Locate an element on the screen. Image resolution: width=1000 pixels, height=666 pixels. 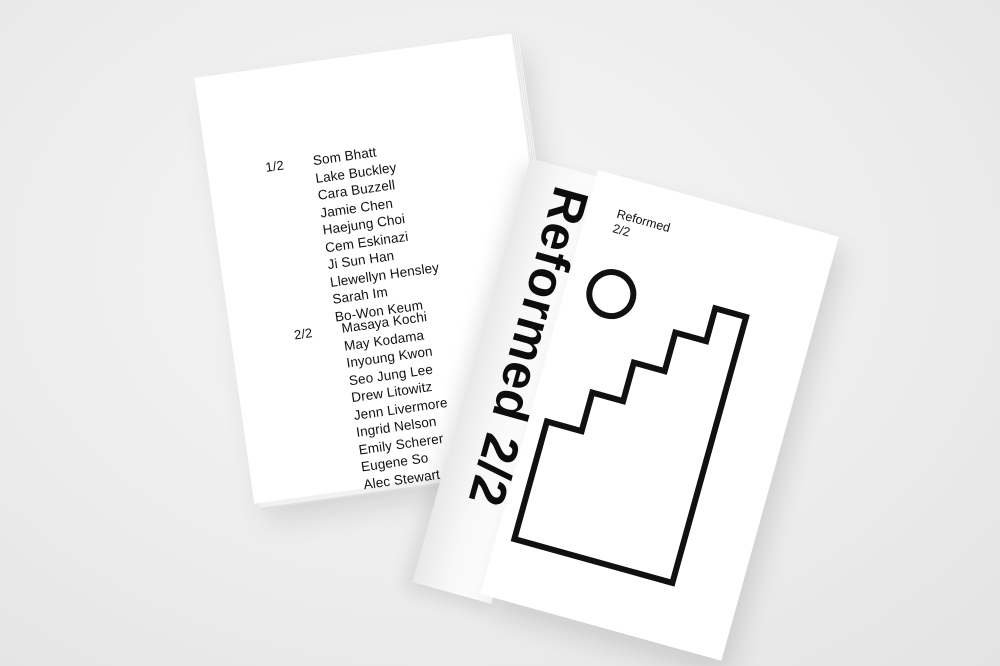
circle-shape is located at coordinates (611, 294).